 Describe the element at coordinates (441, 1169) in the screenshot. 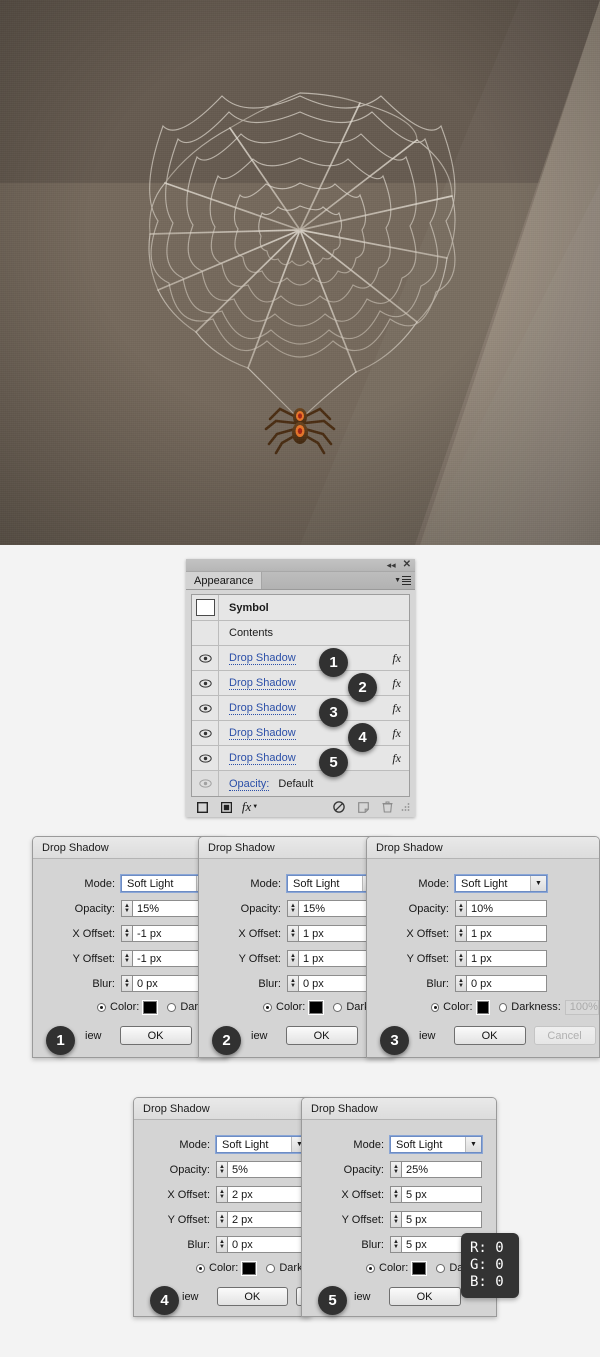

I see `dialog-5-opacity-field: 25%` at that location.